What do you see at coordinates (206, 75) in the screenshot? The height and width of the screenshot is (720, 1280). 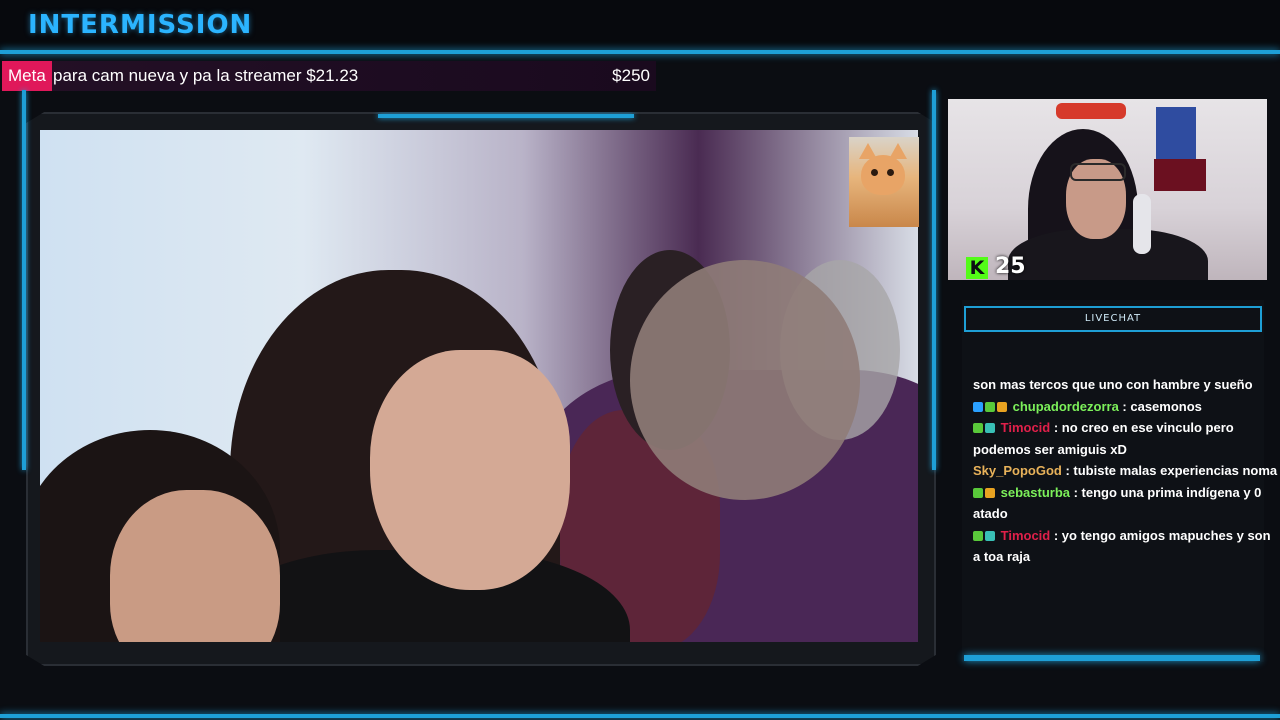 I see `goal-description: para cam nueva y pa la streamer $21.23` at bounding box center [206, 75].